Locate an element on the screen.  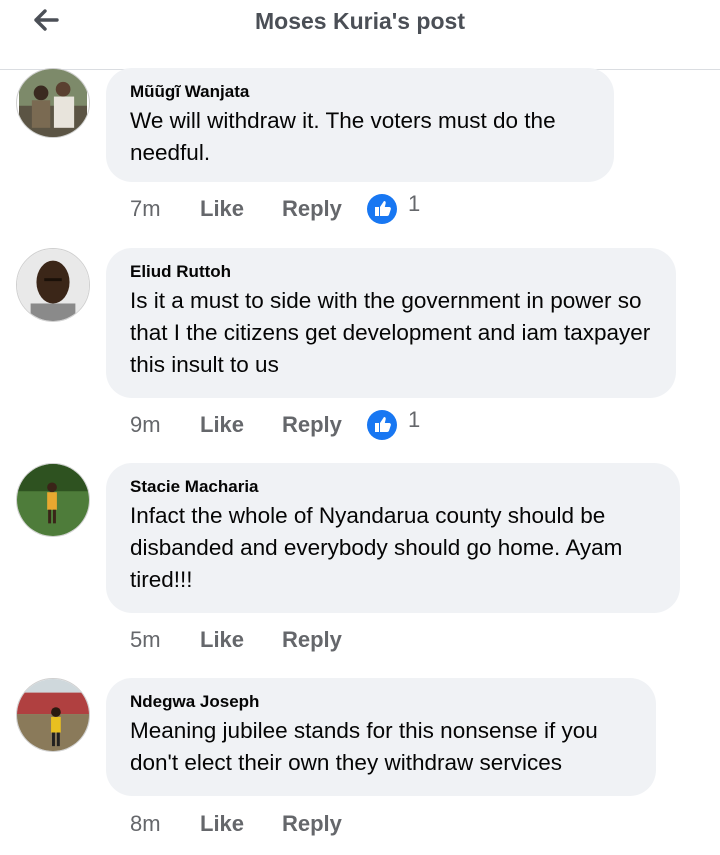
comment-actions: 7m Like Reply 1 is located at coordinates (275, 208).